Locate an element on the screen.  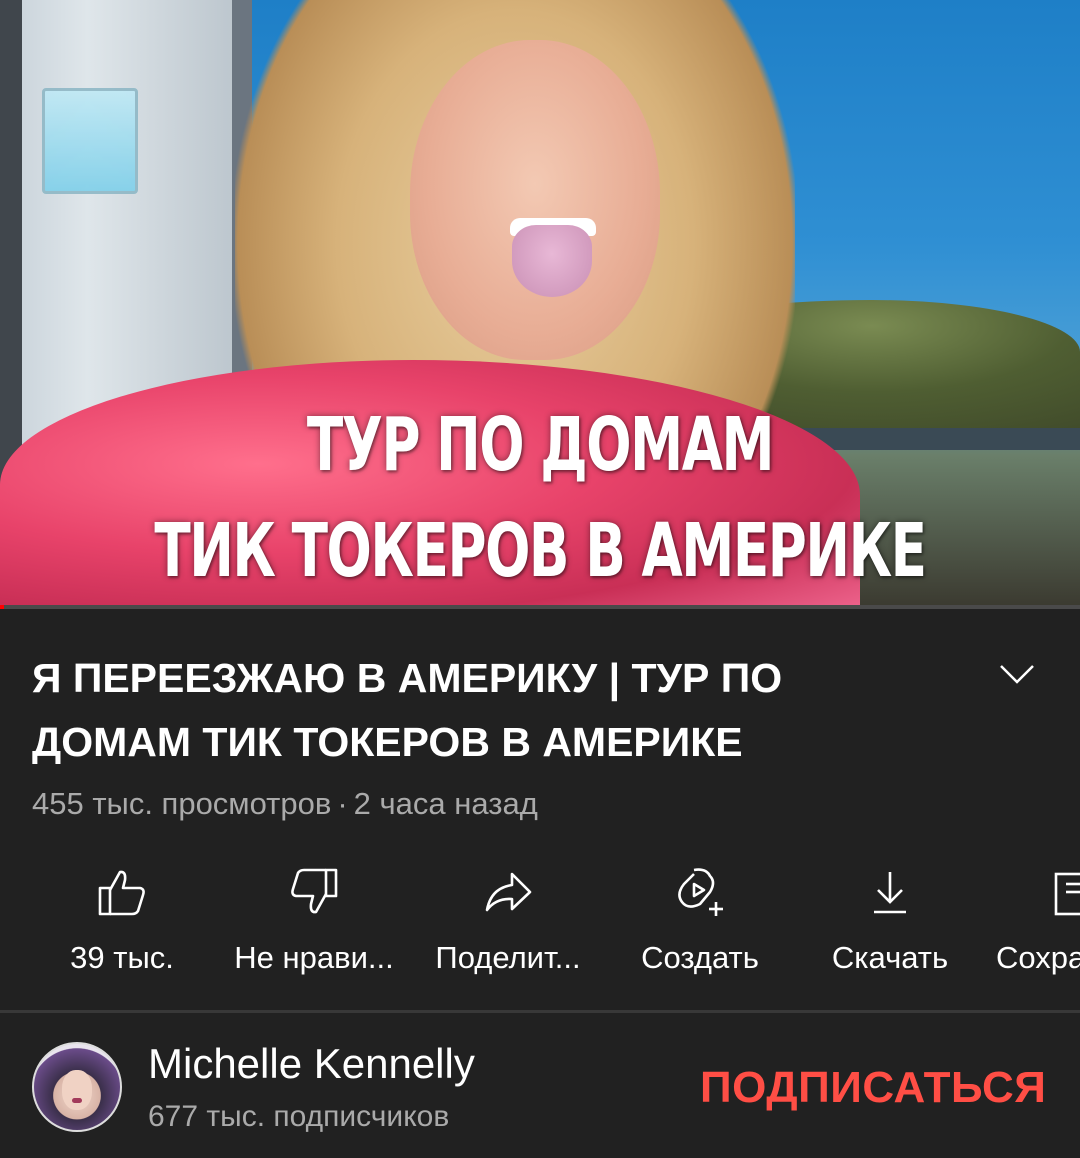
save-button: Сохра is located at coordinates (1035, 925).